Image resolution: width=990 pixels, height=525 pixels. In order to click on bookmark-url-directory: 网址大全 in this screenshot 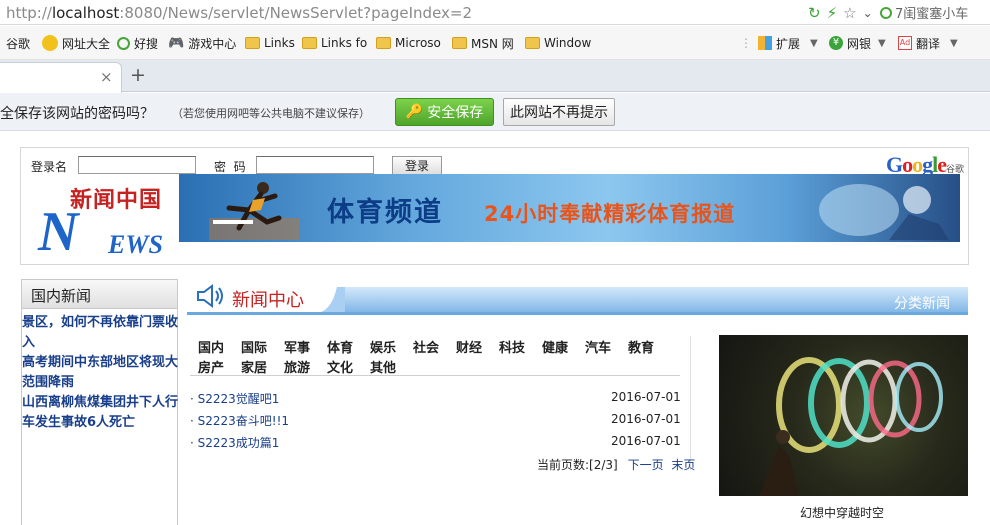, I will do `click(76, 43)`.